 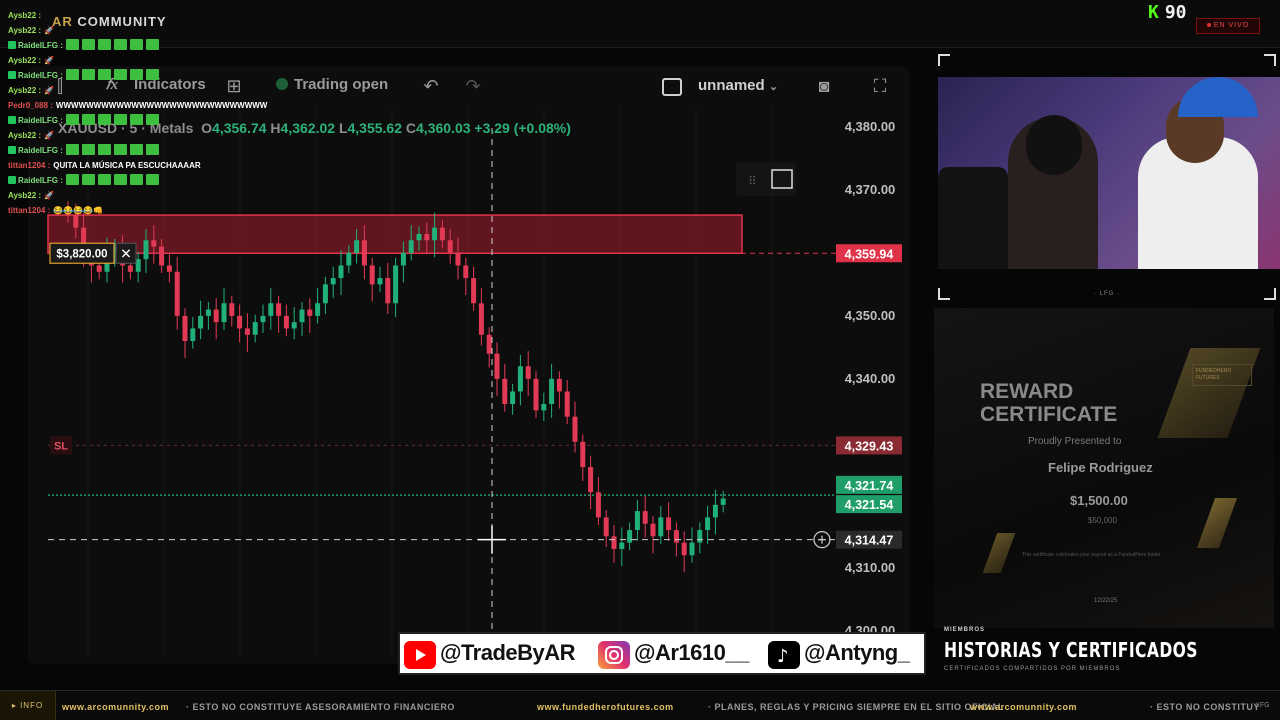 I want to click on close-icon: ✕, so click(x=126, y=254).